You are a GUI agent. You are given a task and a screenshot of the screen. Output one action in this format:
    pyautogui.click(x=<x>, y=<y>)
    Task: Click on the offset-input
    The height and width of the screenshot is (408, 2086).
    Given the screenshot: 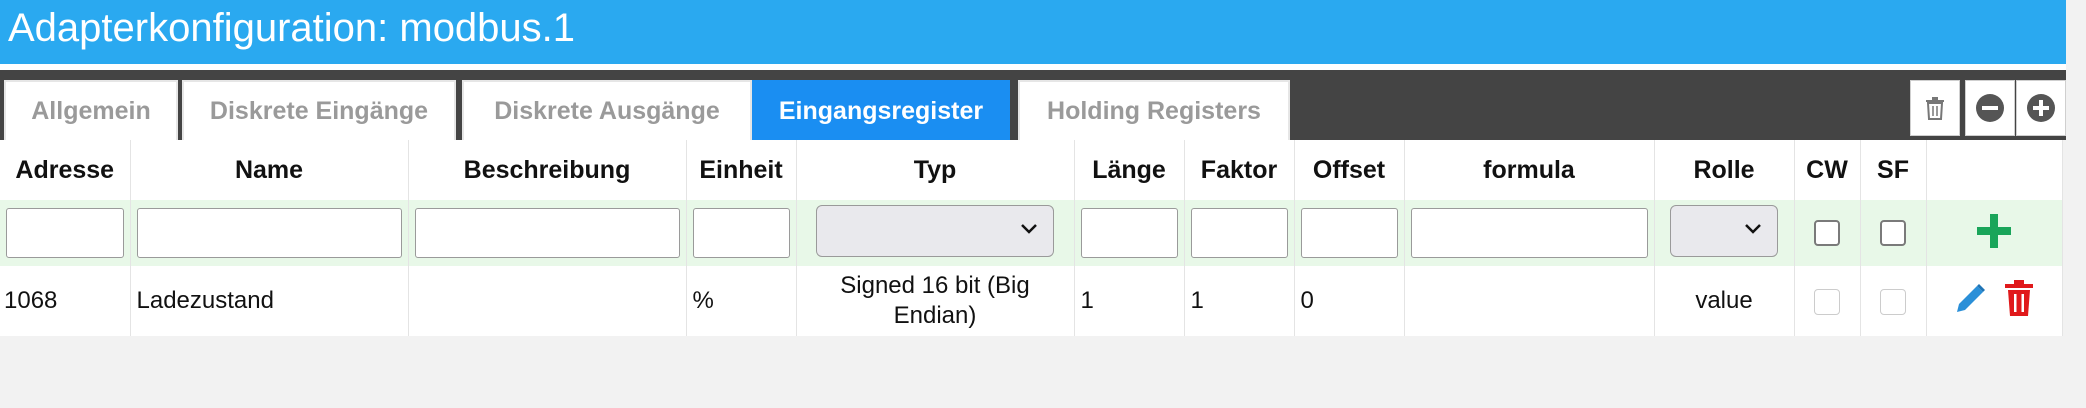 What is the action you would take?
    pyautogui.click(x=1349, y=233)
    